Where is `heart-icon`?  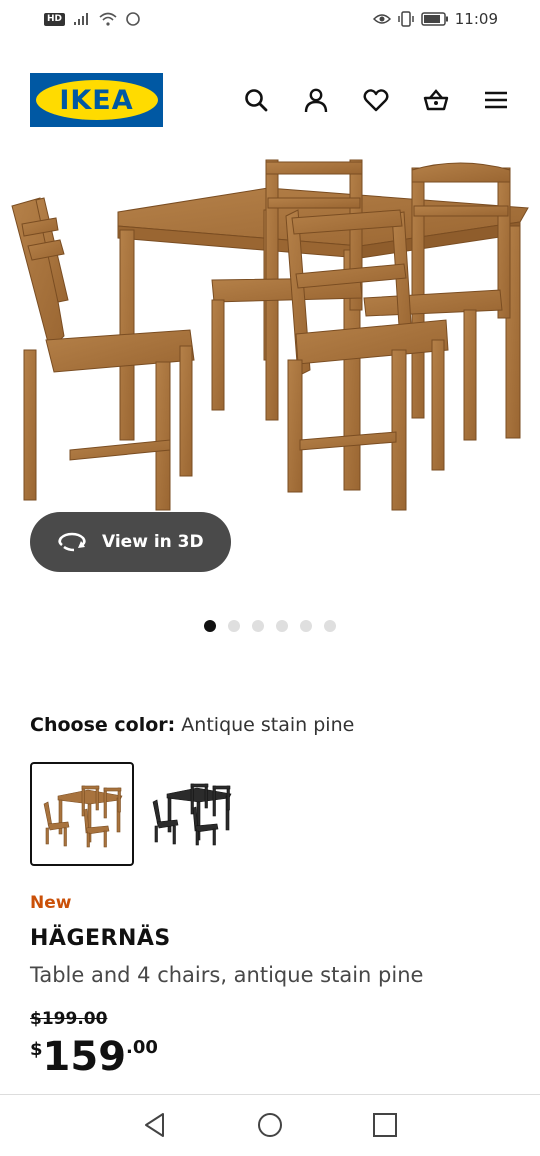
heart-icon is located at coordinates (376, 100).